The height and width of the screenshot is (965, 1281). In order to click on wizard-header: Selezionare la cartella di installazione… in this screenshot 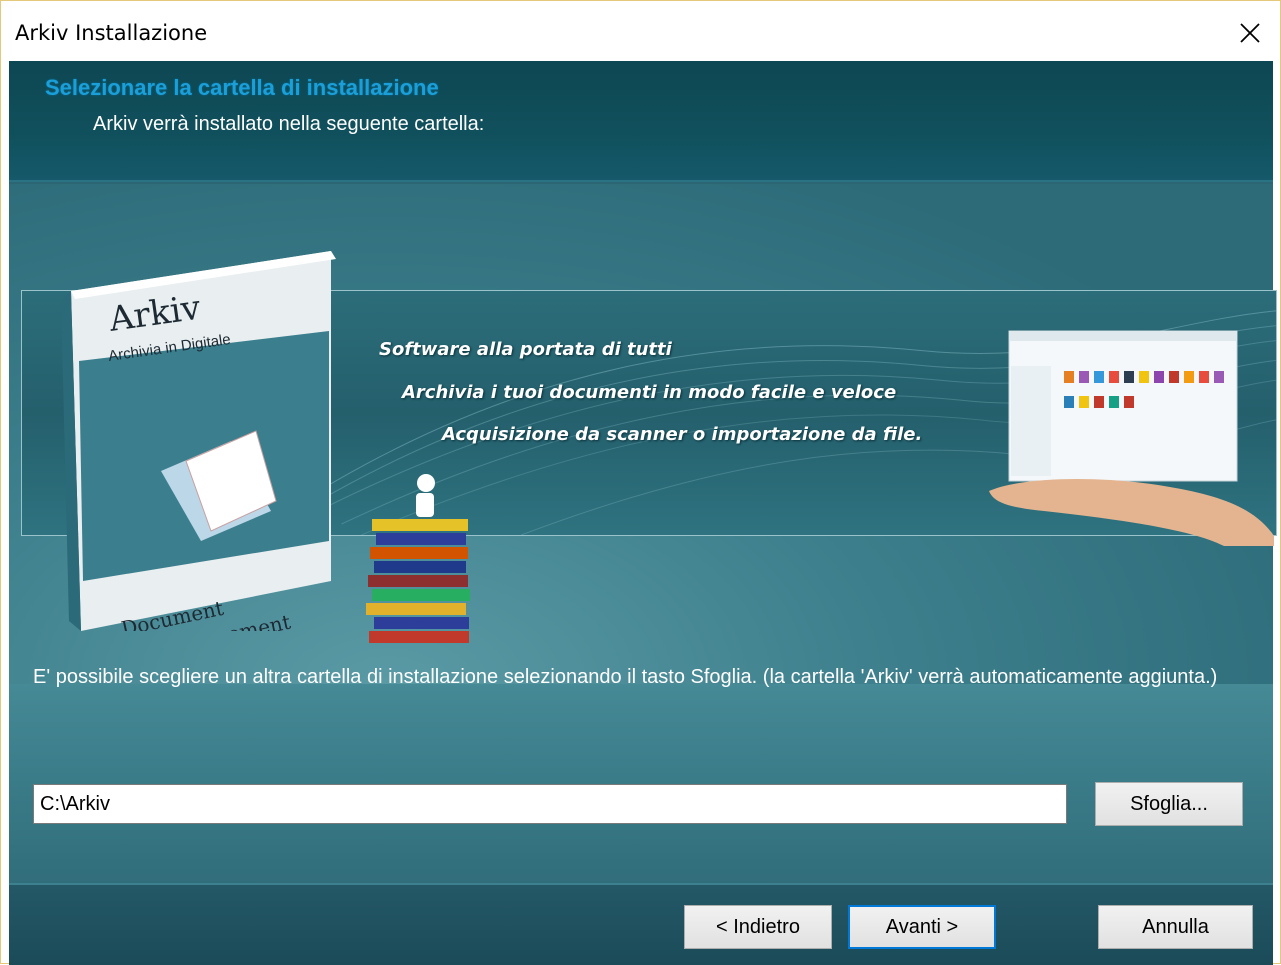, I will do `click(641, 121)`.